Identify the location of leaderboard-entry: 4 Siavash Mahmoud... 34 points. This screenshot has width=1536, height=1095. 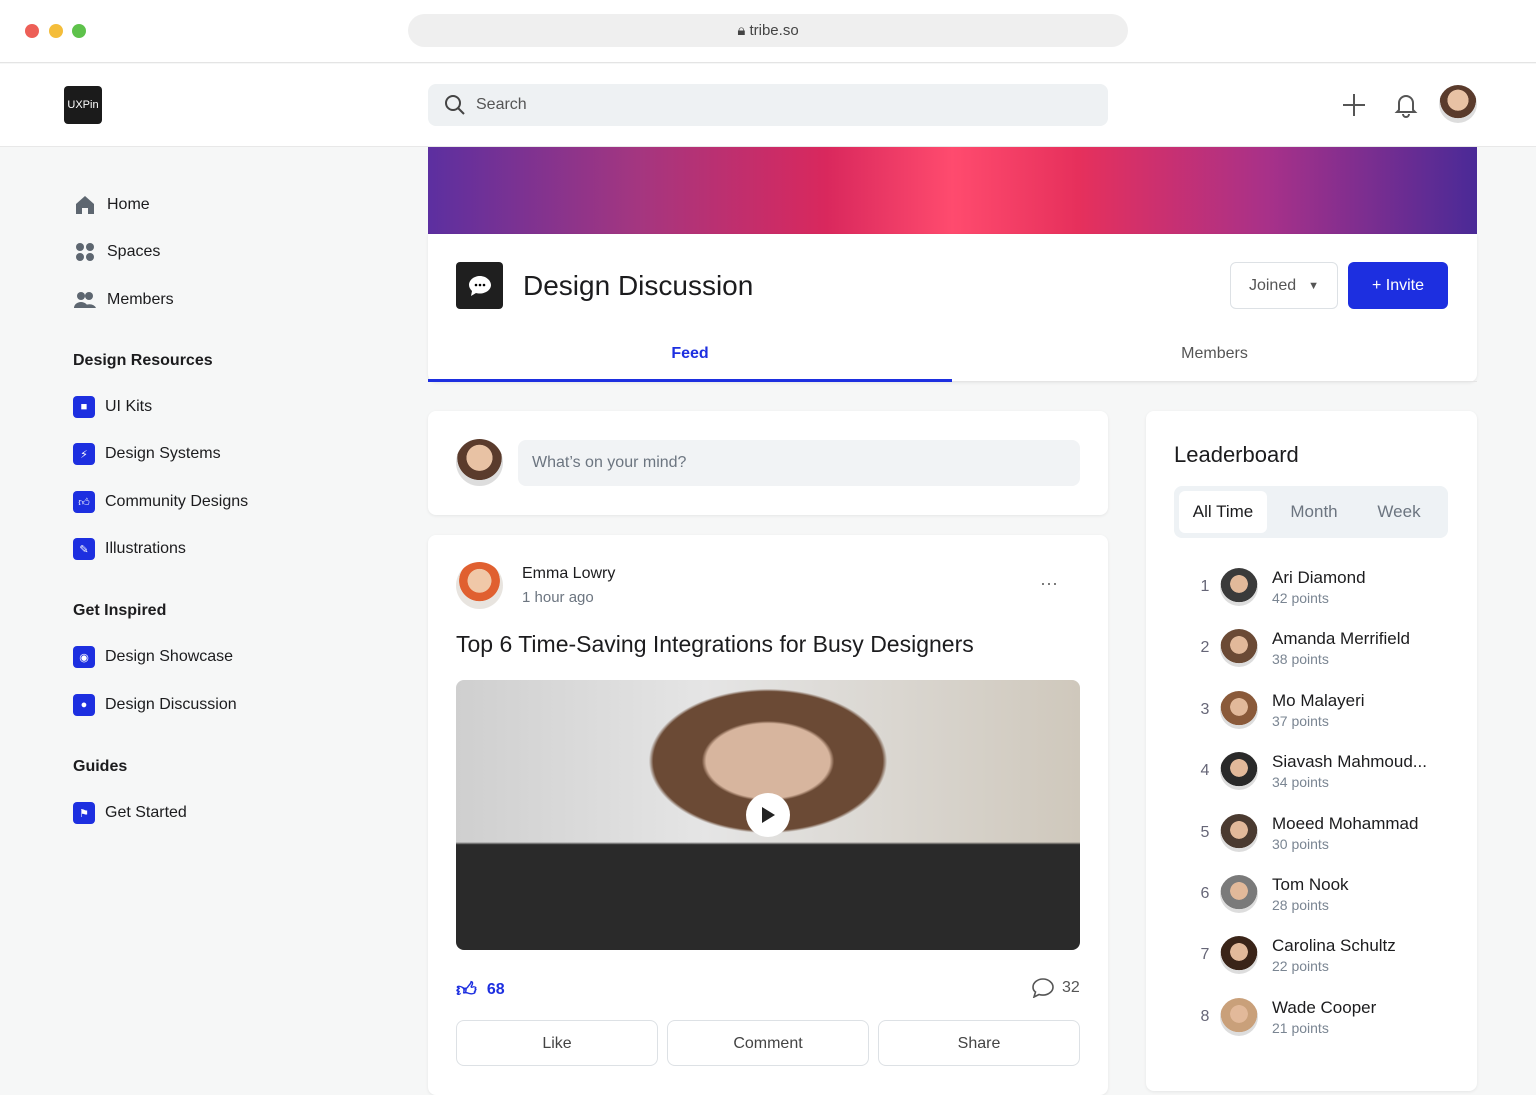
(1308, 771).